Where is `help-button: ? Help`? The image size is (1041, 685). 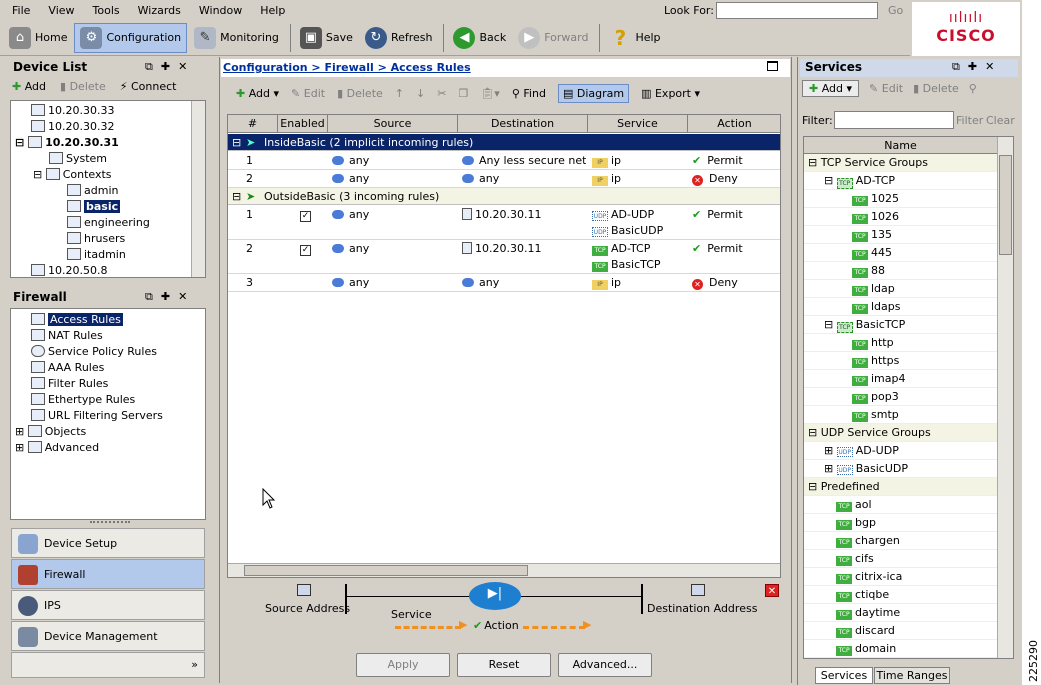
help-button: ? Help is located at coordinates (634, 38).